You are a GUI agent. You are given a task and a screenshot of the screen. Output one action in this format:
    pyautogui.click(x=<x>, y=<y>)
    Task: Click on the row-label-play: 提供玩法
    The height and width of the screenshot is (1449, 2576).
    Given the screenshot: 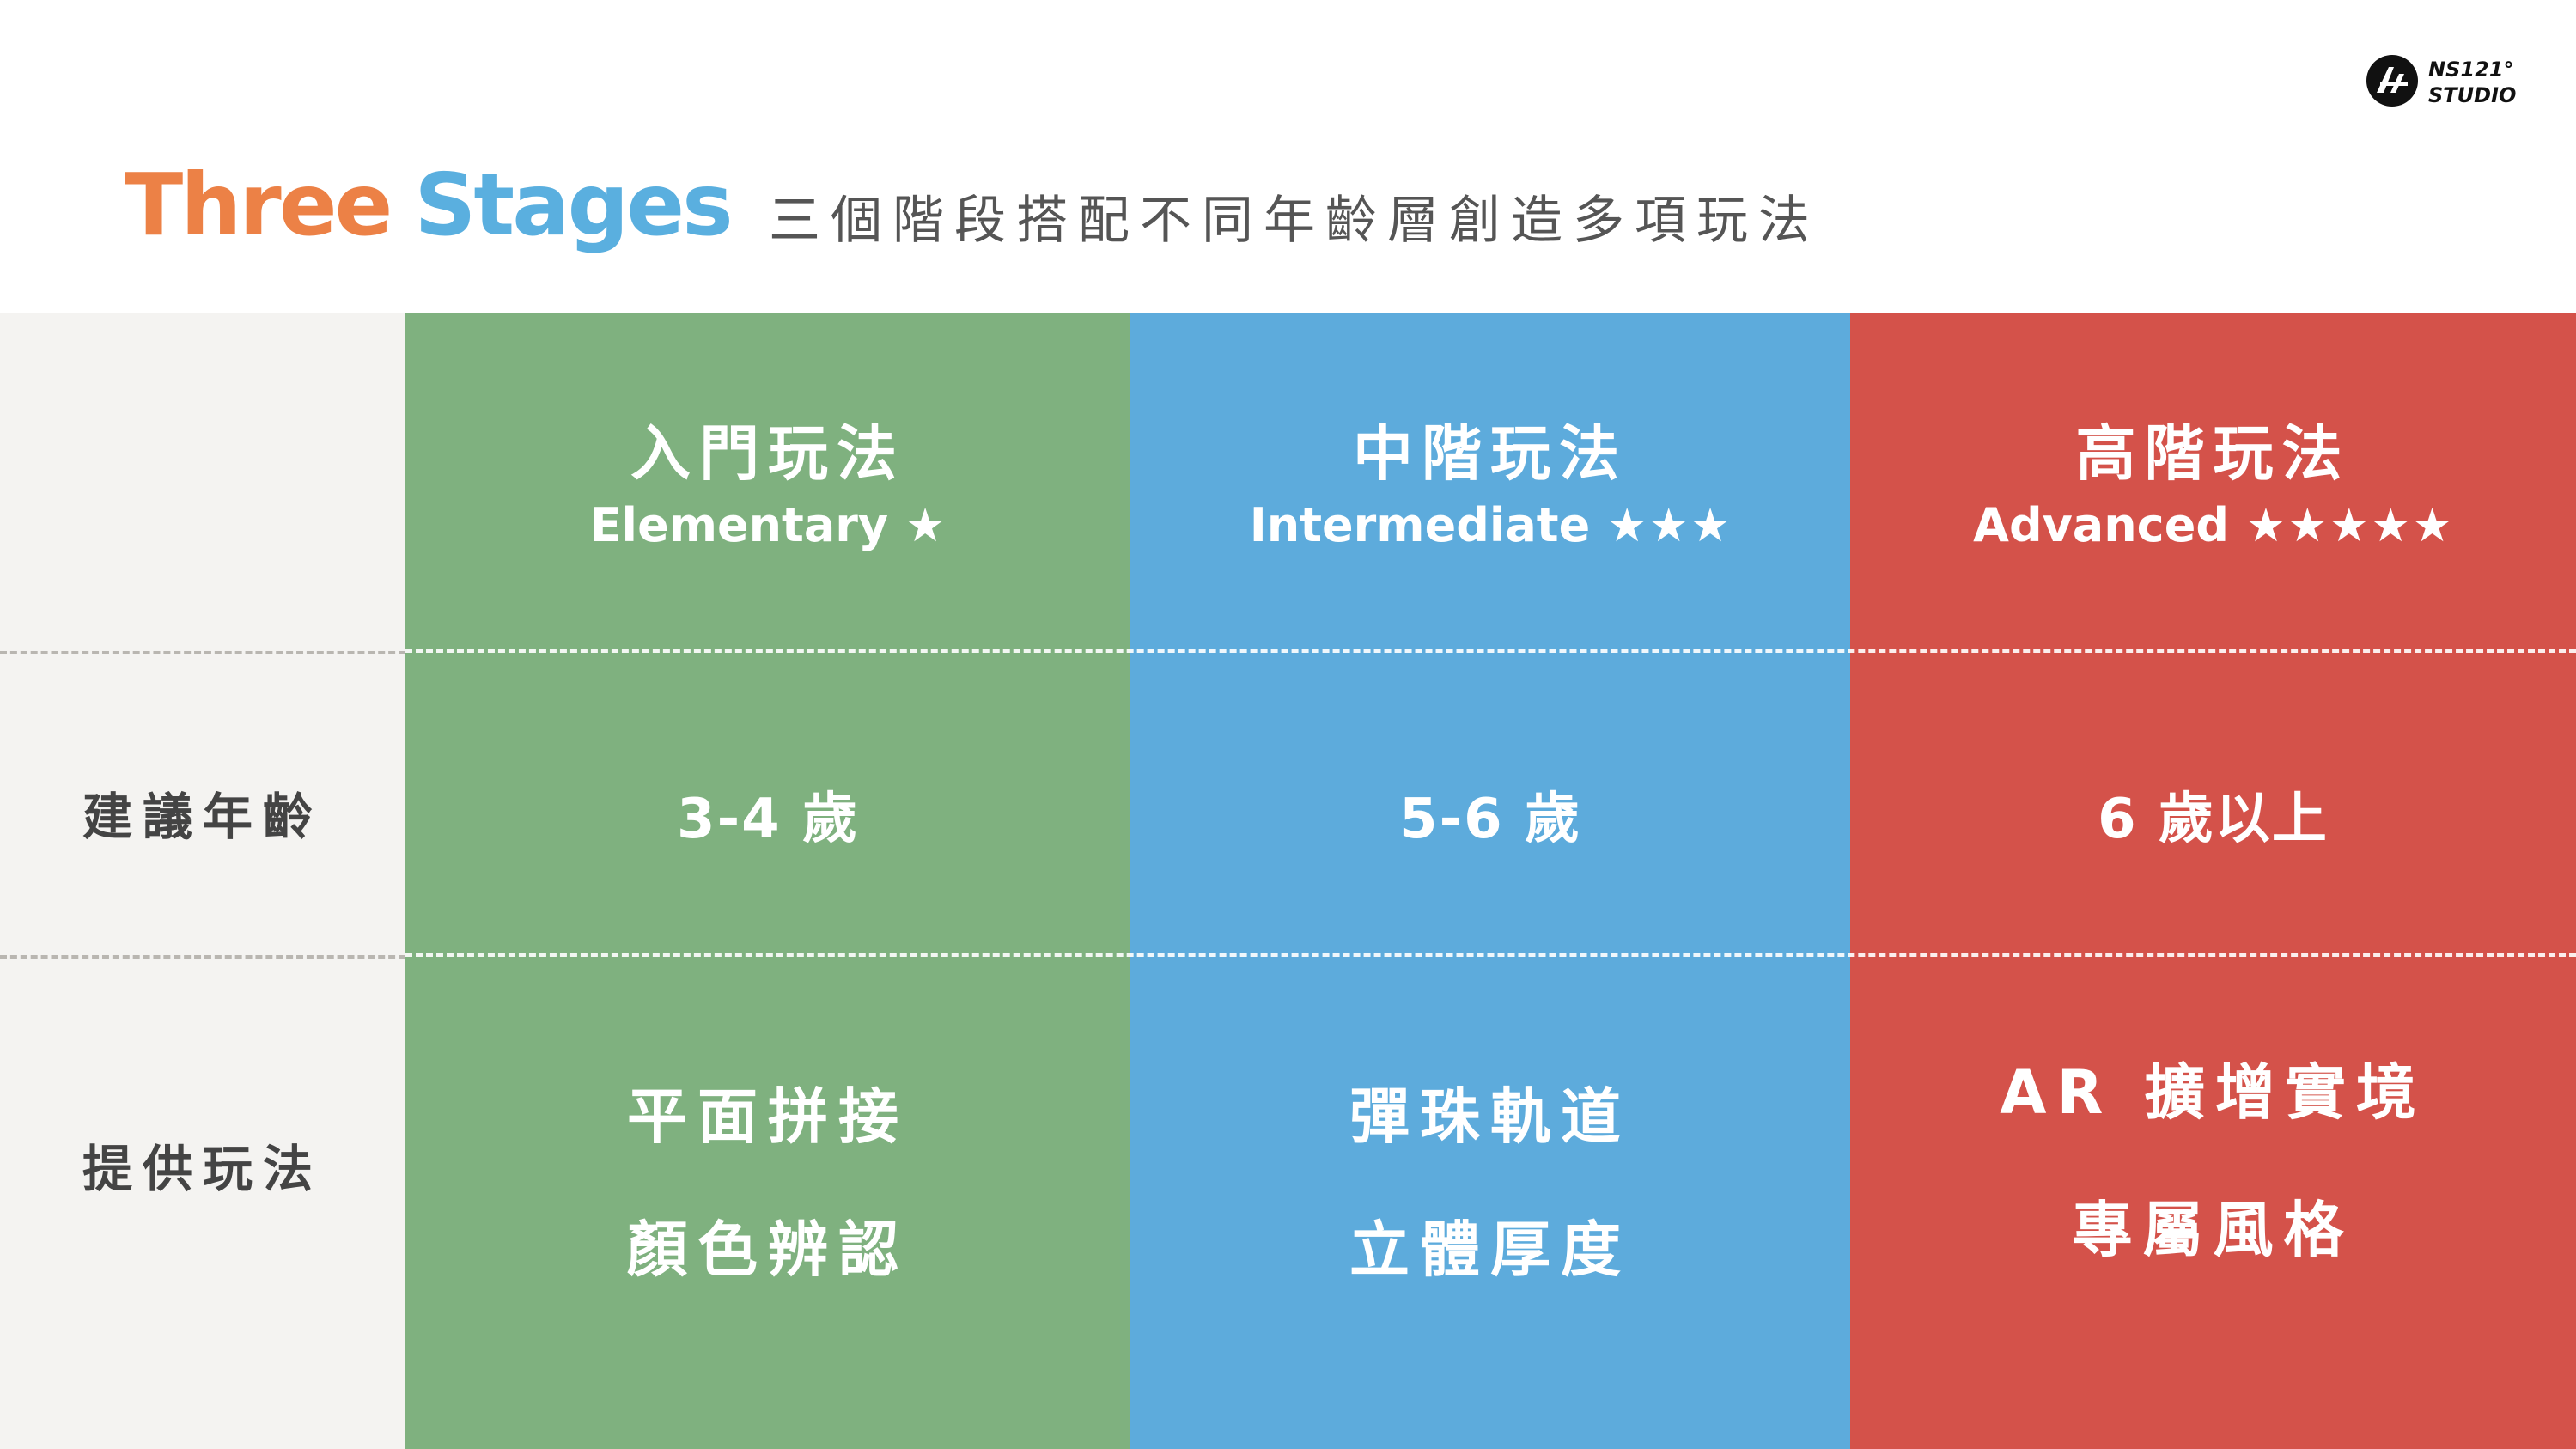 What is the action you would take?
    pyautogui.click(x=202, y=1169)
    